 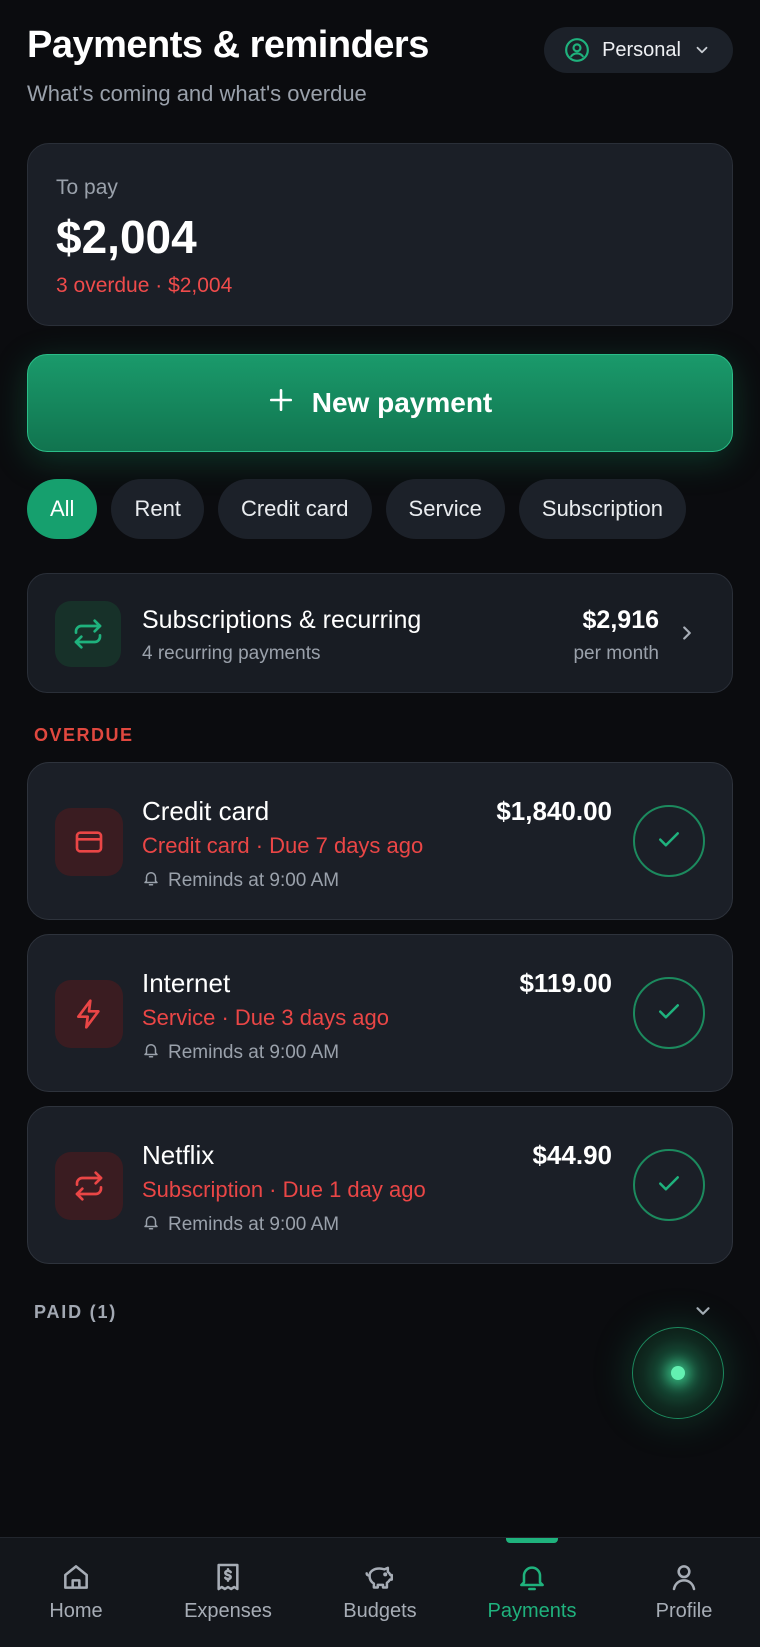 I want to click on nav-item-expenses: Expenses, so click(x=228, y=1592).